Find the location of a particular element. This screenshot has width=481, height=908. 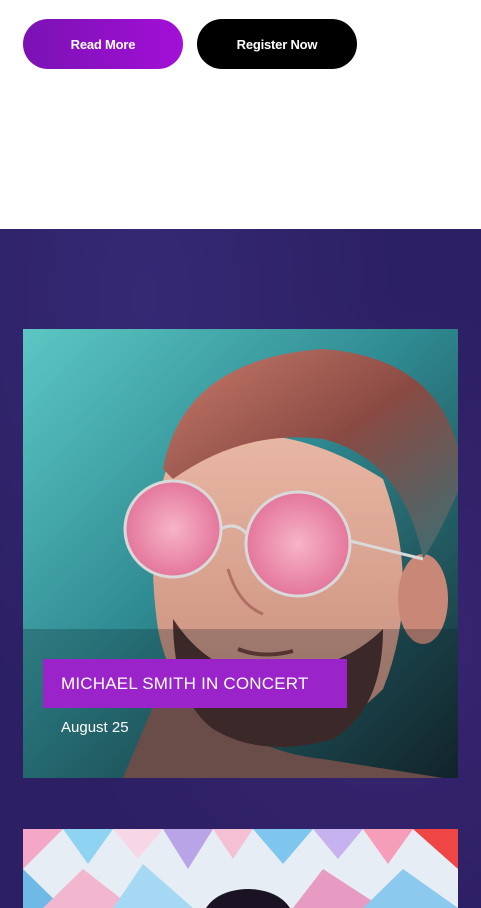

event-title-banner: MICHAEL SMITH IN CONCERT is located at coordinates (195, 683).